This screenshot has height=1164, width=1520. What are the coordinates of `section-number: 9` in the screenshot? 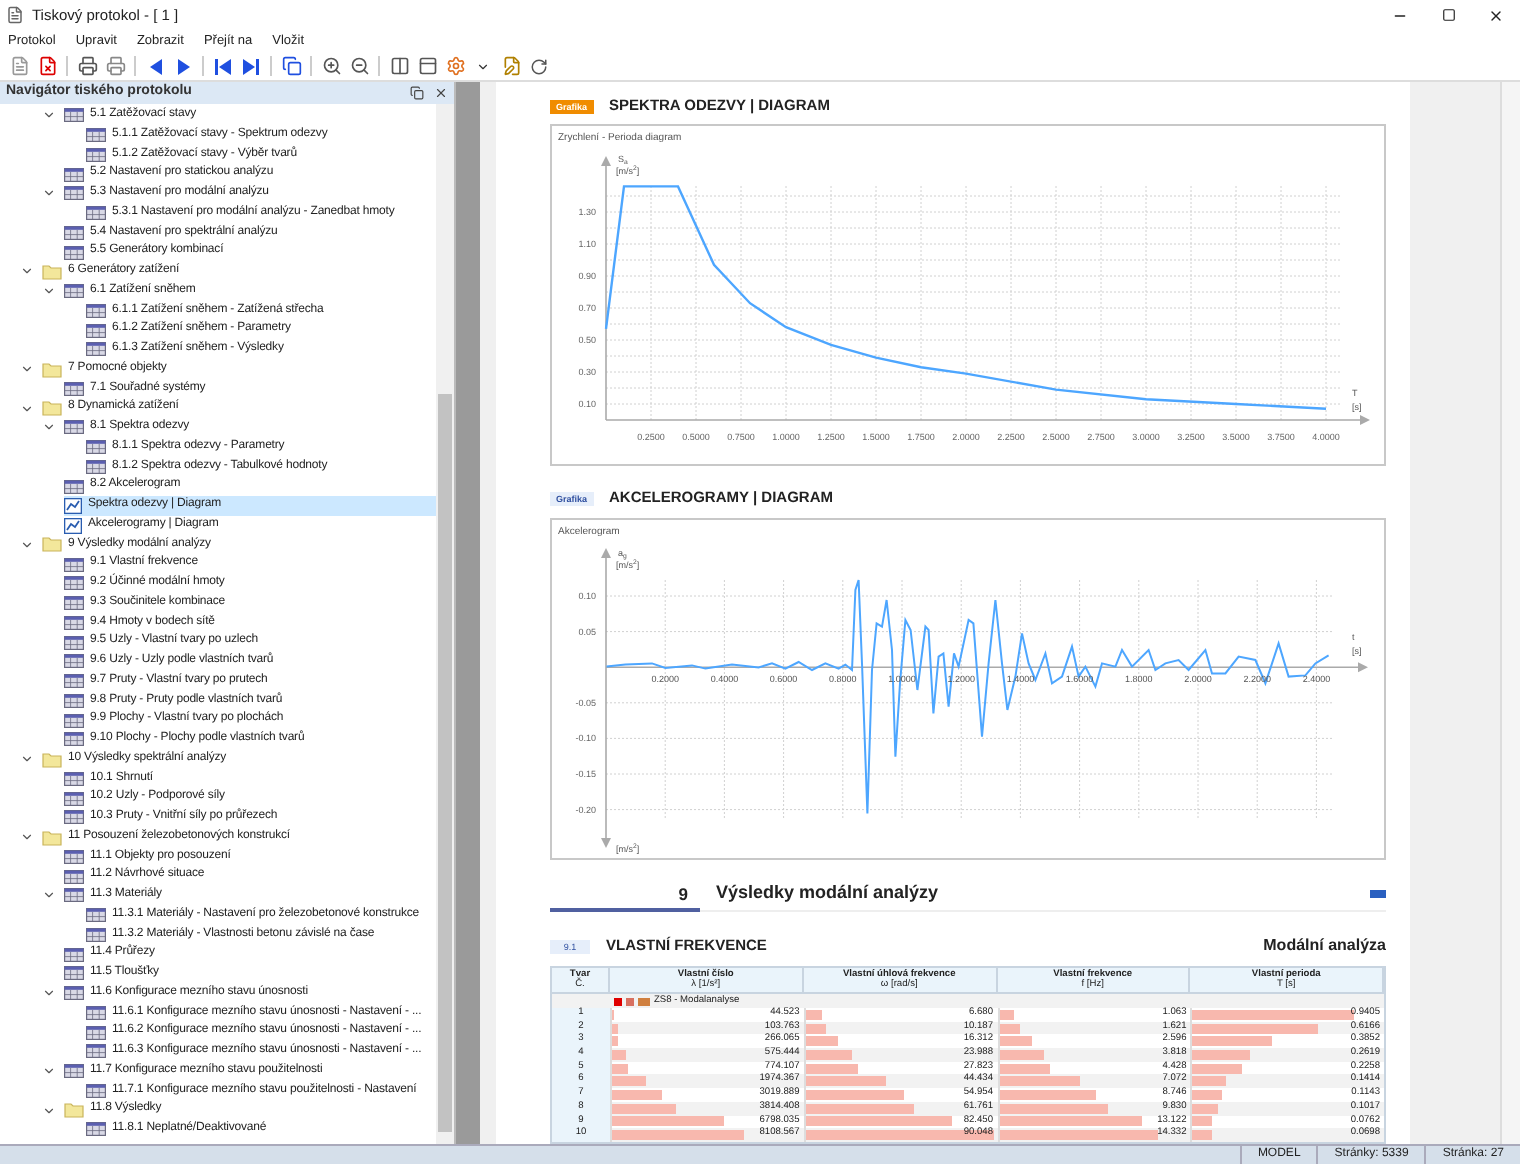 It's located at (625, 894).